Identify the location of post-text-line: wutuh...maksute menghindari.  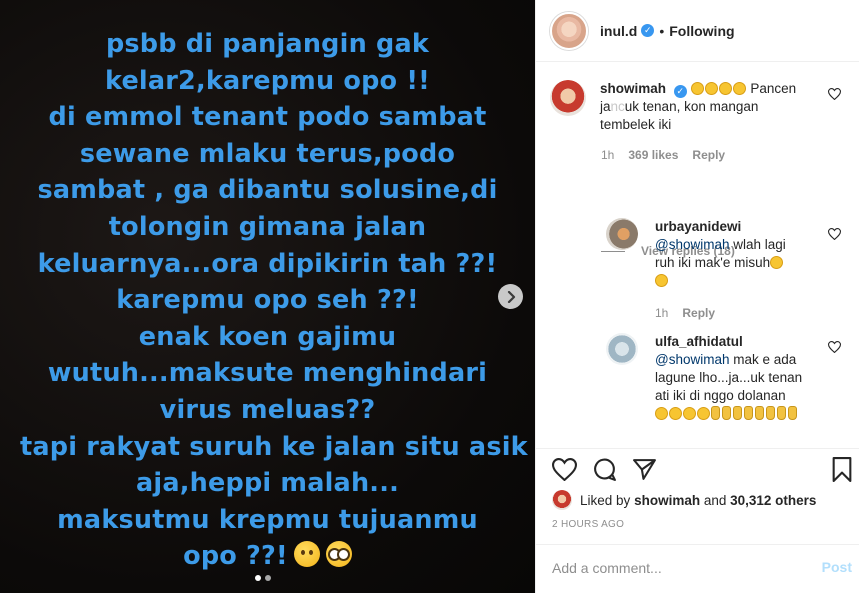
(267, 373).